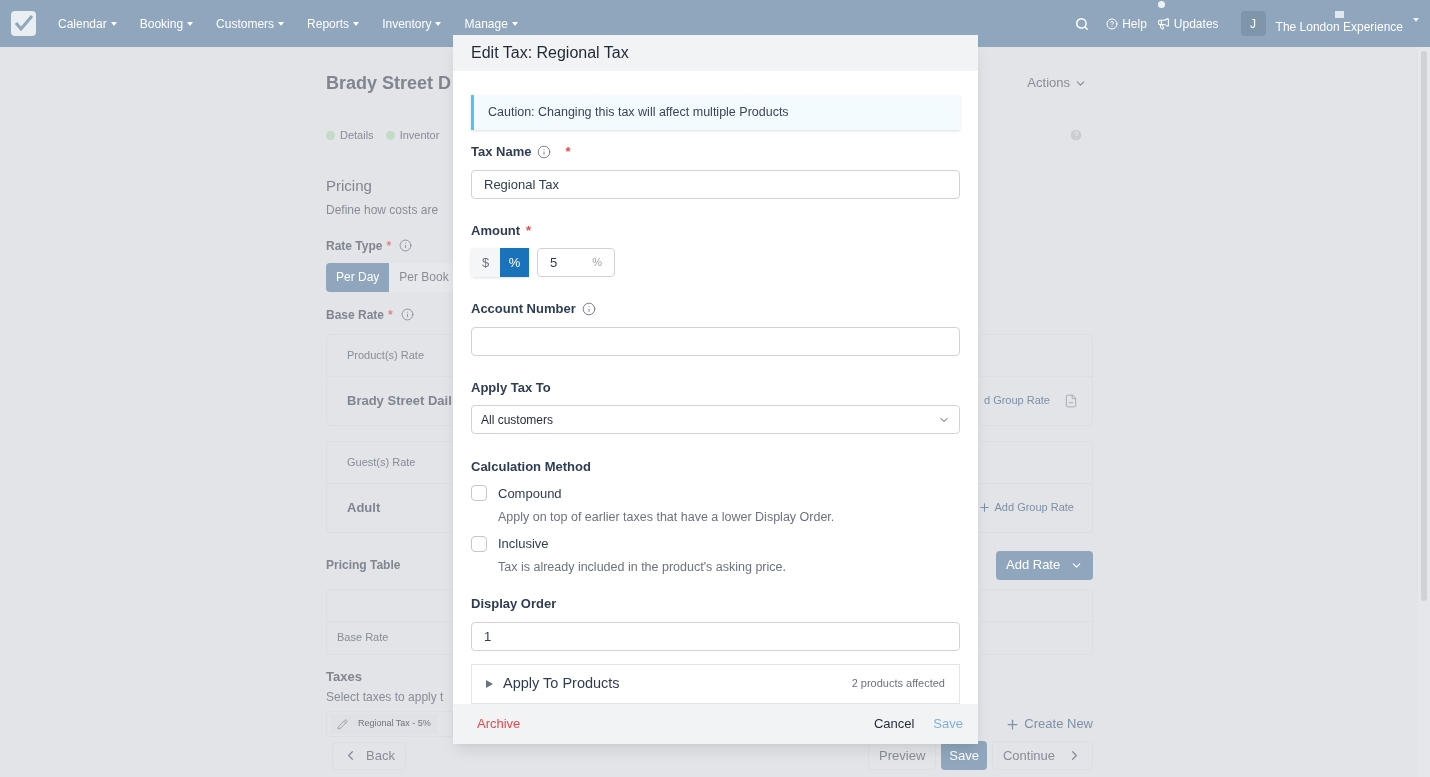  I want to click on back-button: Back, so click(369, 755).